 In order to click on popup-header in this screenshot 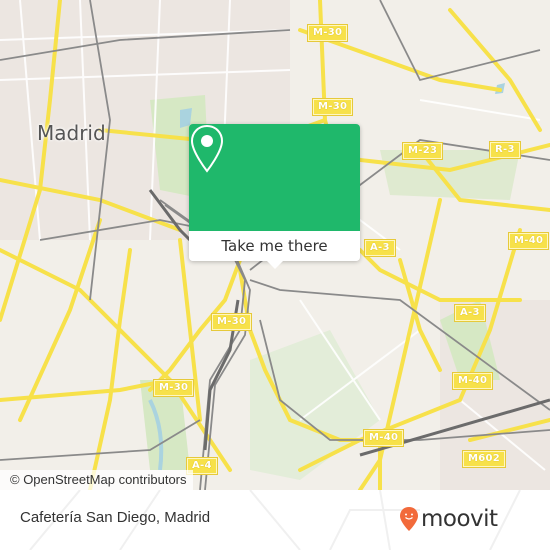, I will do `click(274, 177)`.